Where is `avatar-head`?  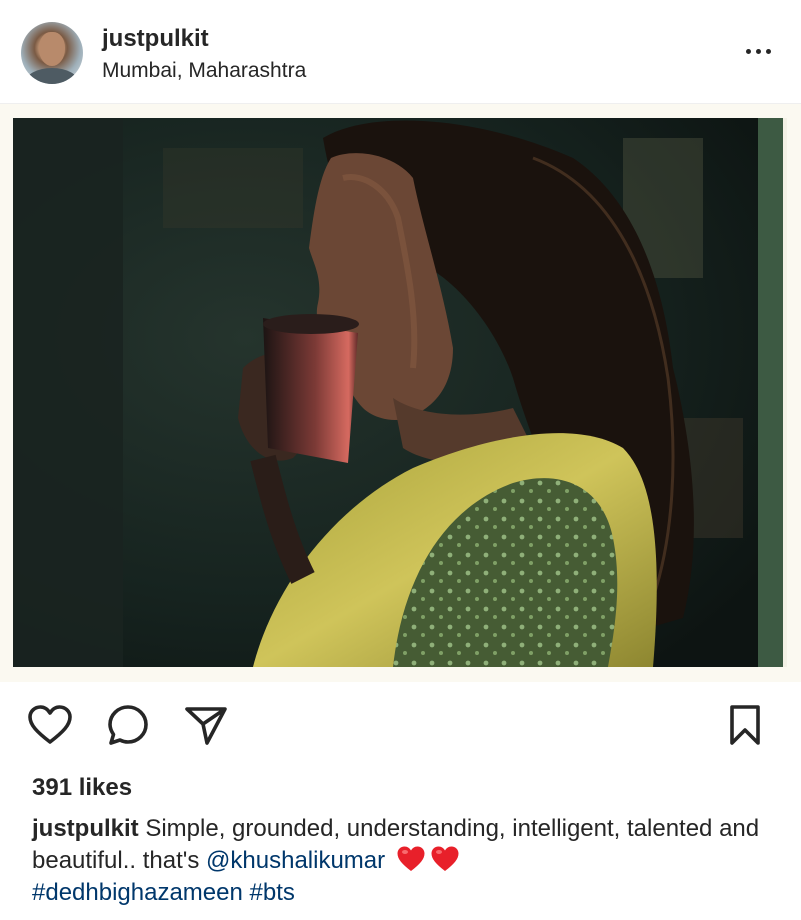 avatar-head is located at coordinates (52, 49).